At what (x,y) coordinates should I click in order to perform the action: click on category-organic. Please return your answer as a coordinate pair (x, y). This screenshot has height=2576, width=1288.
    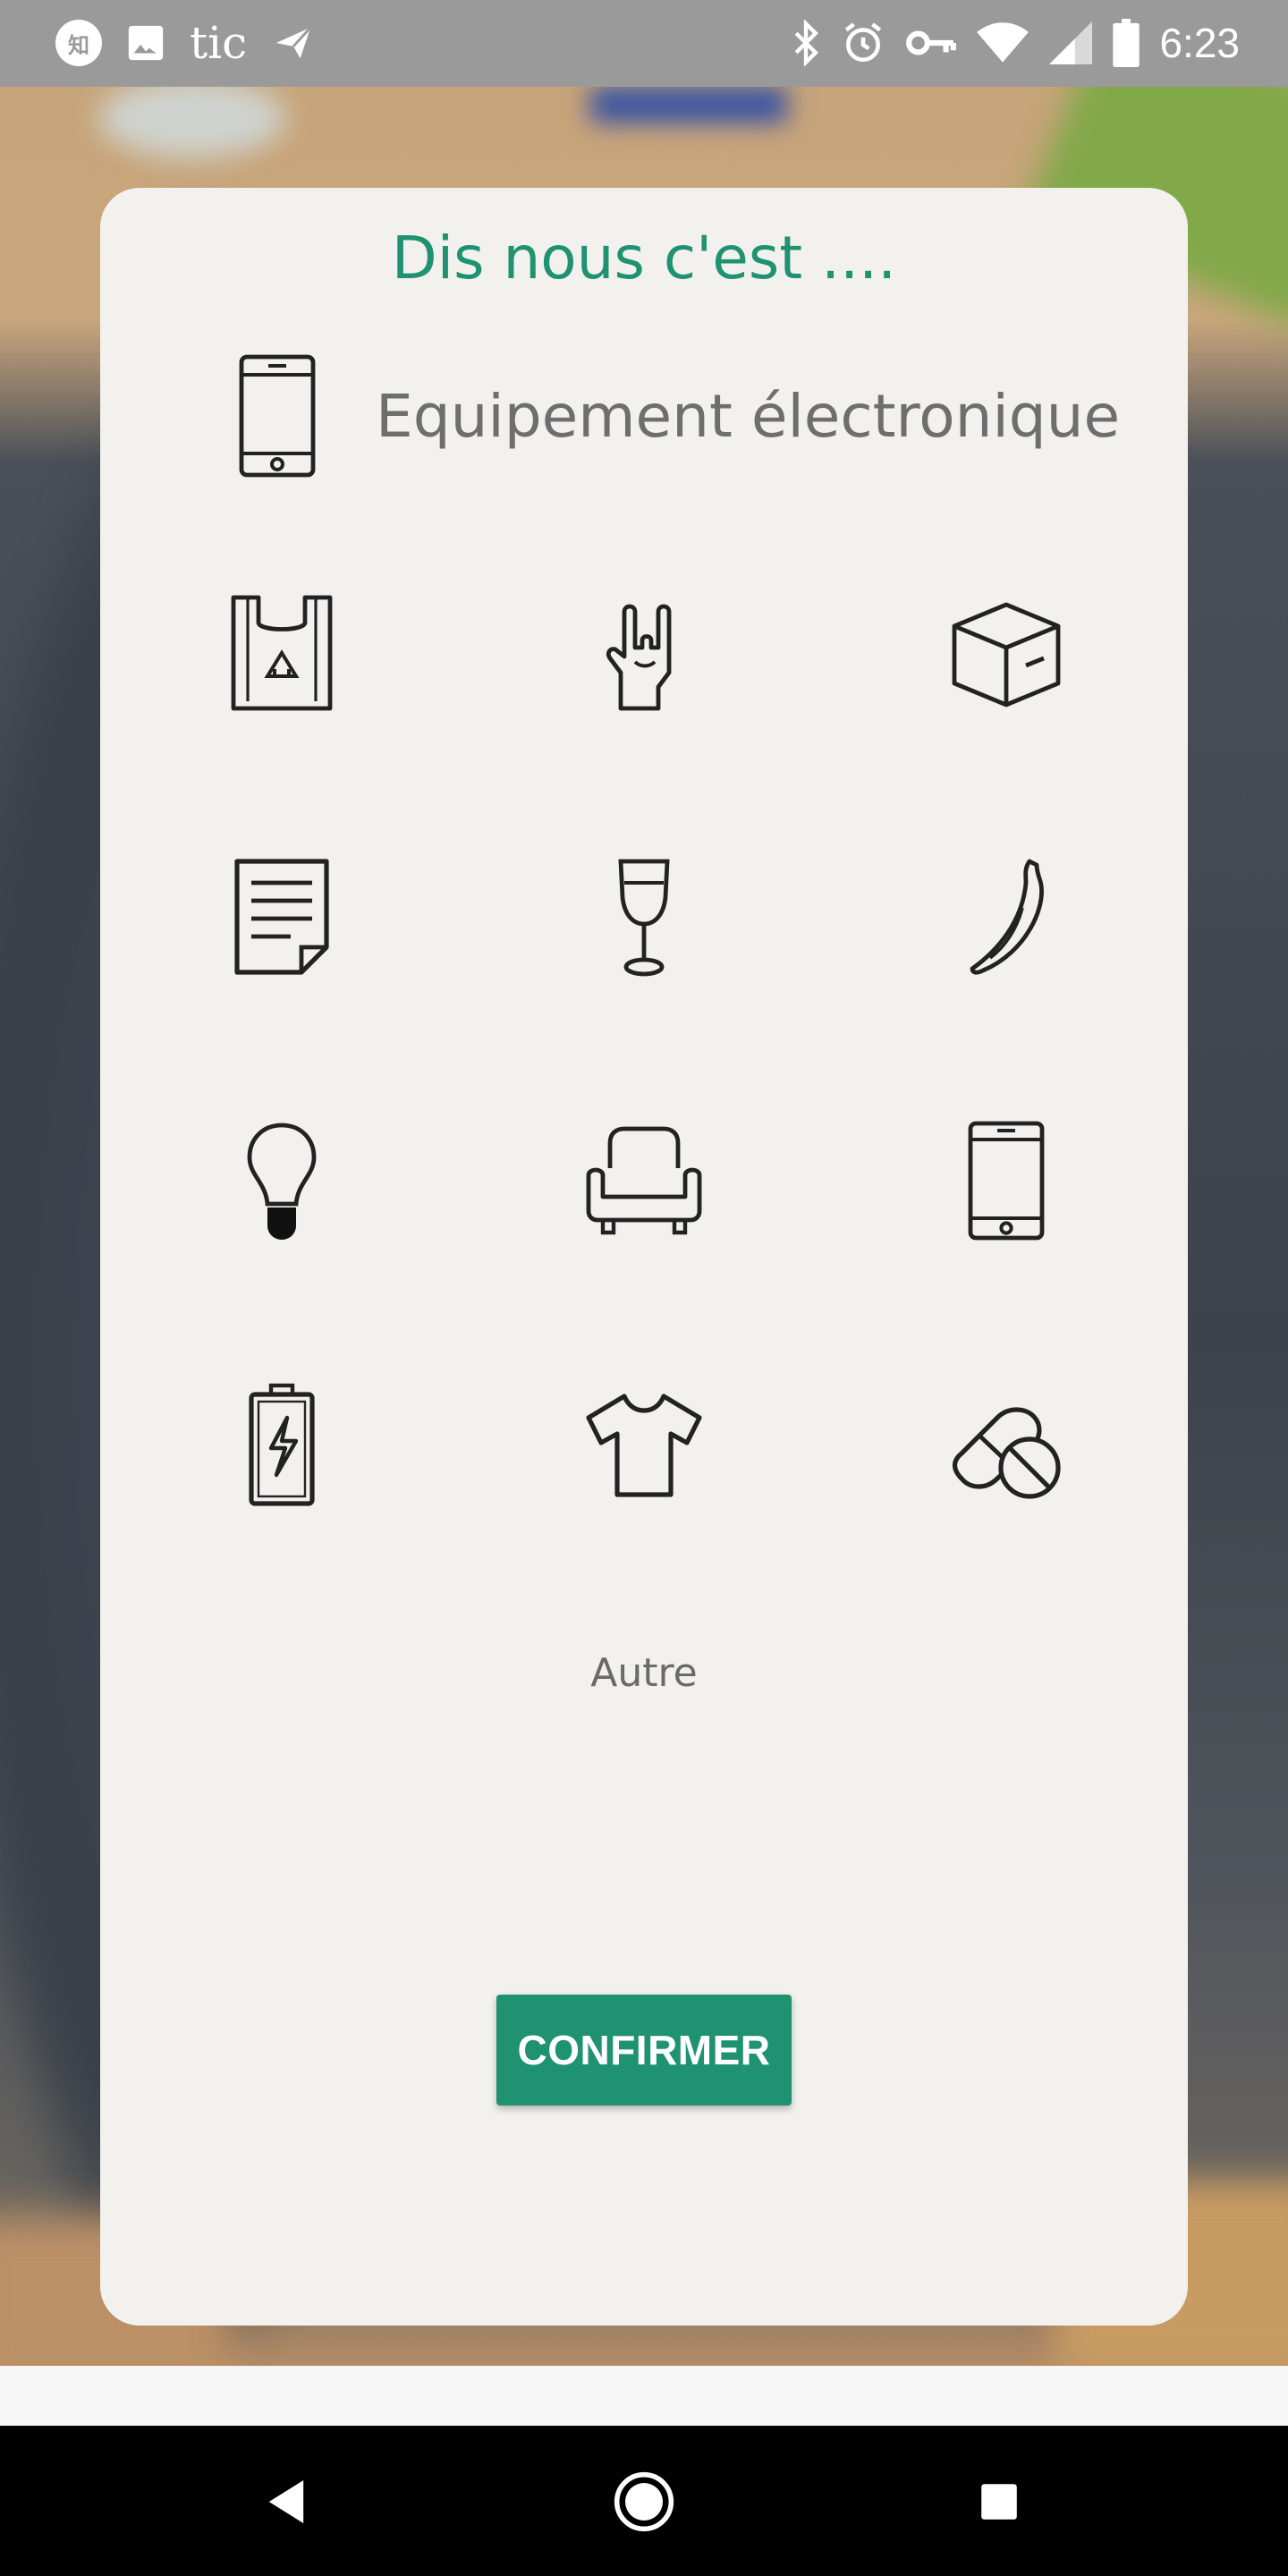
    Looking at the image, I should click on (1006, 916).